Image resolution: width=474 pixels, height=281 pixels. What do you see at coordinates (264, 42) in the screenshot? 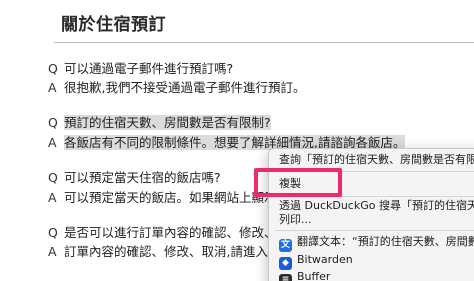
I see `title-divider` at bounding box center [264, 42].